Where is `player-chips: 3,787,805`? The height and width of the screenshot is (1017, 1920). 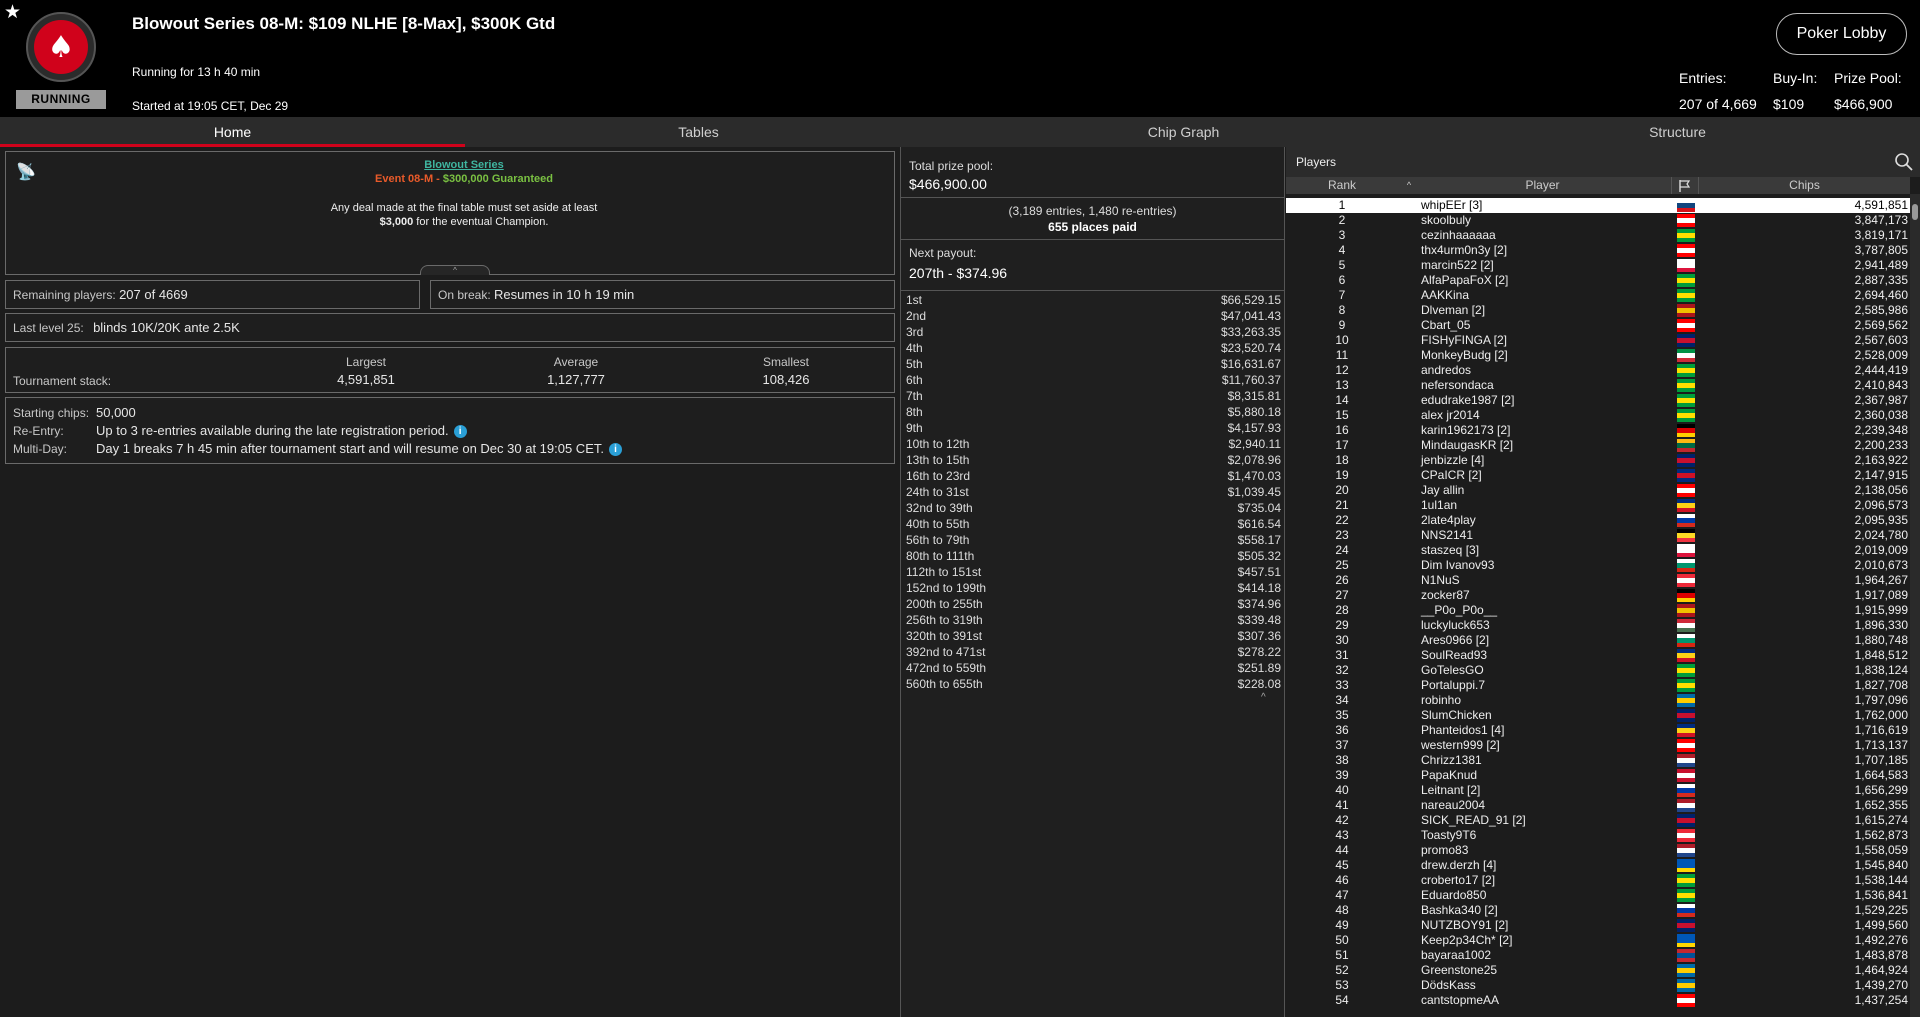 player-chips: 3,787,805 is located at coordinates (1881, 250).